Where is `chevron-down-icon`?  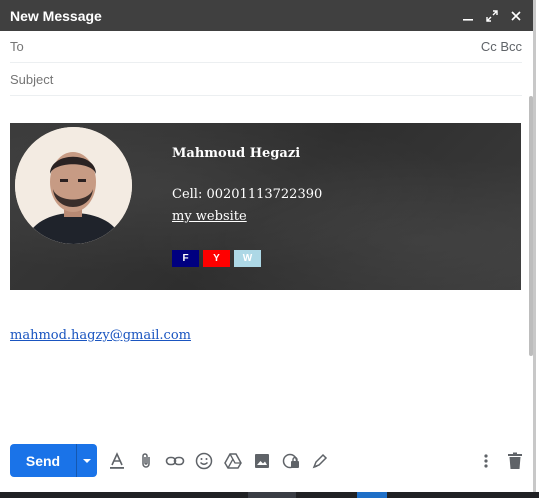
chevron-down-icon is located at coordinates (87, 460).